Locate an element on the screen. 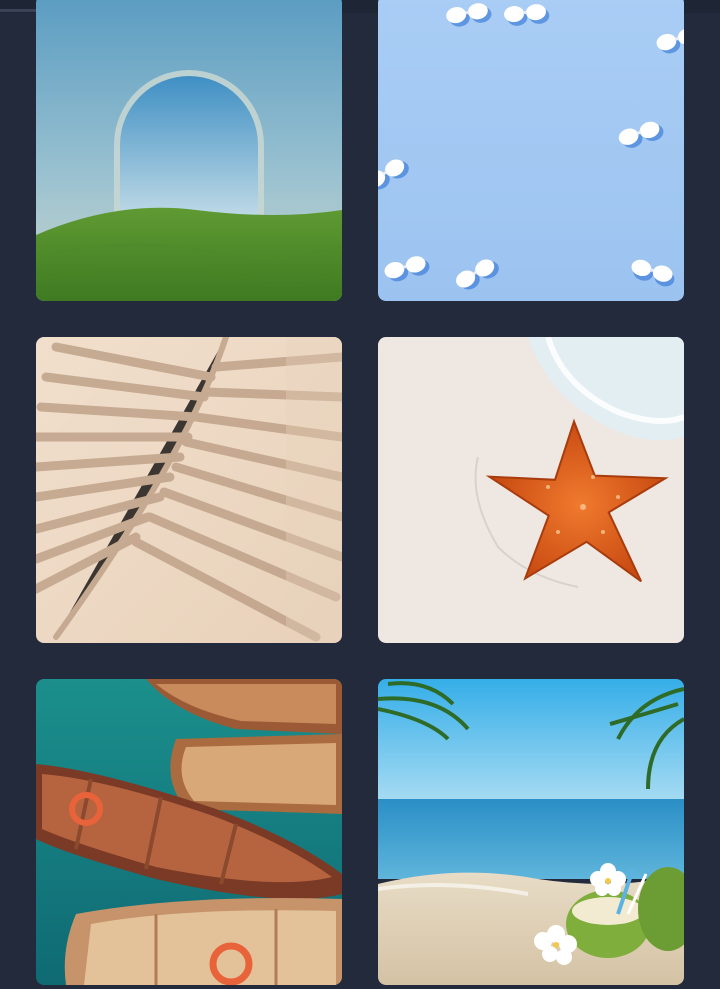 This screenshot has width=720, height=989. gallery-tile-boats is located at coordinates (189, 832).